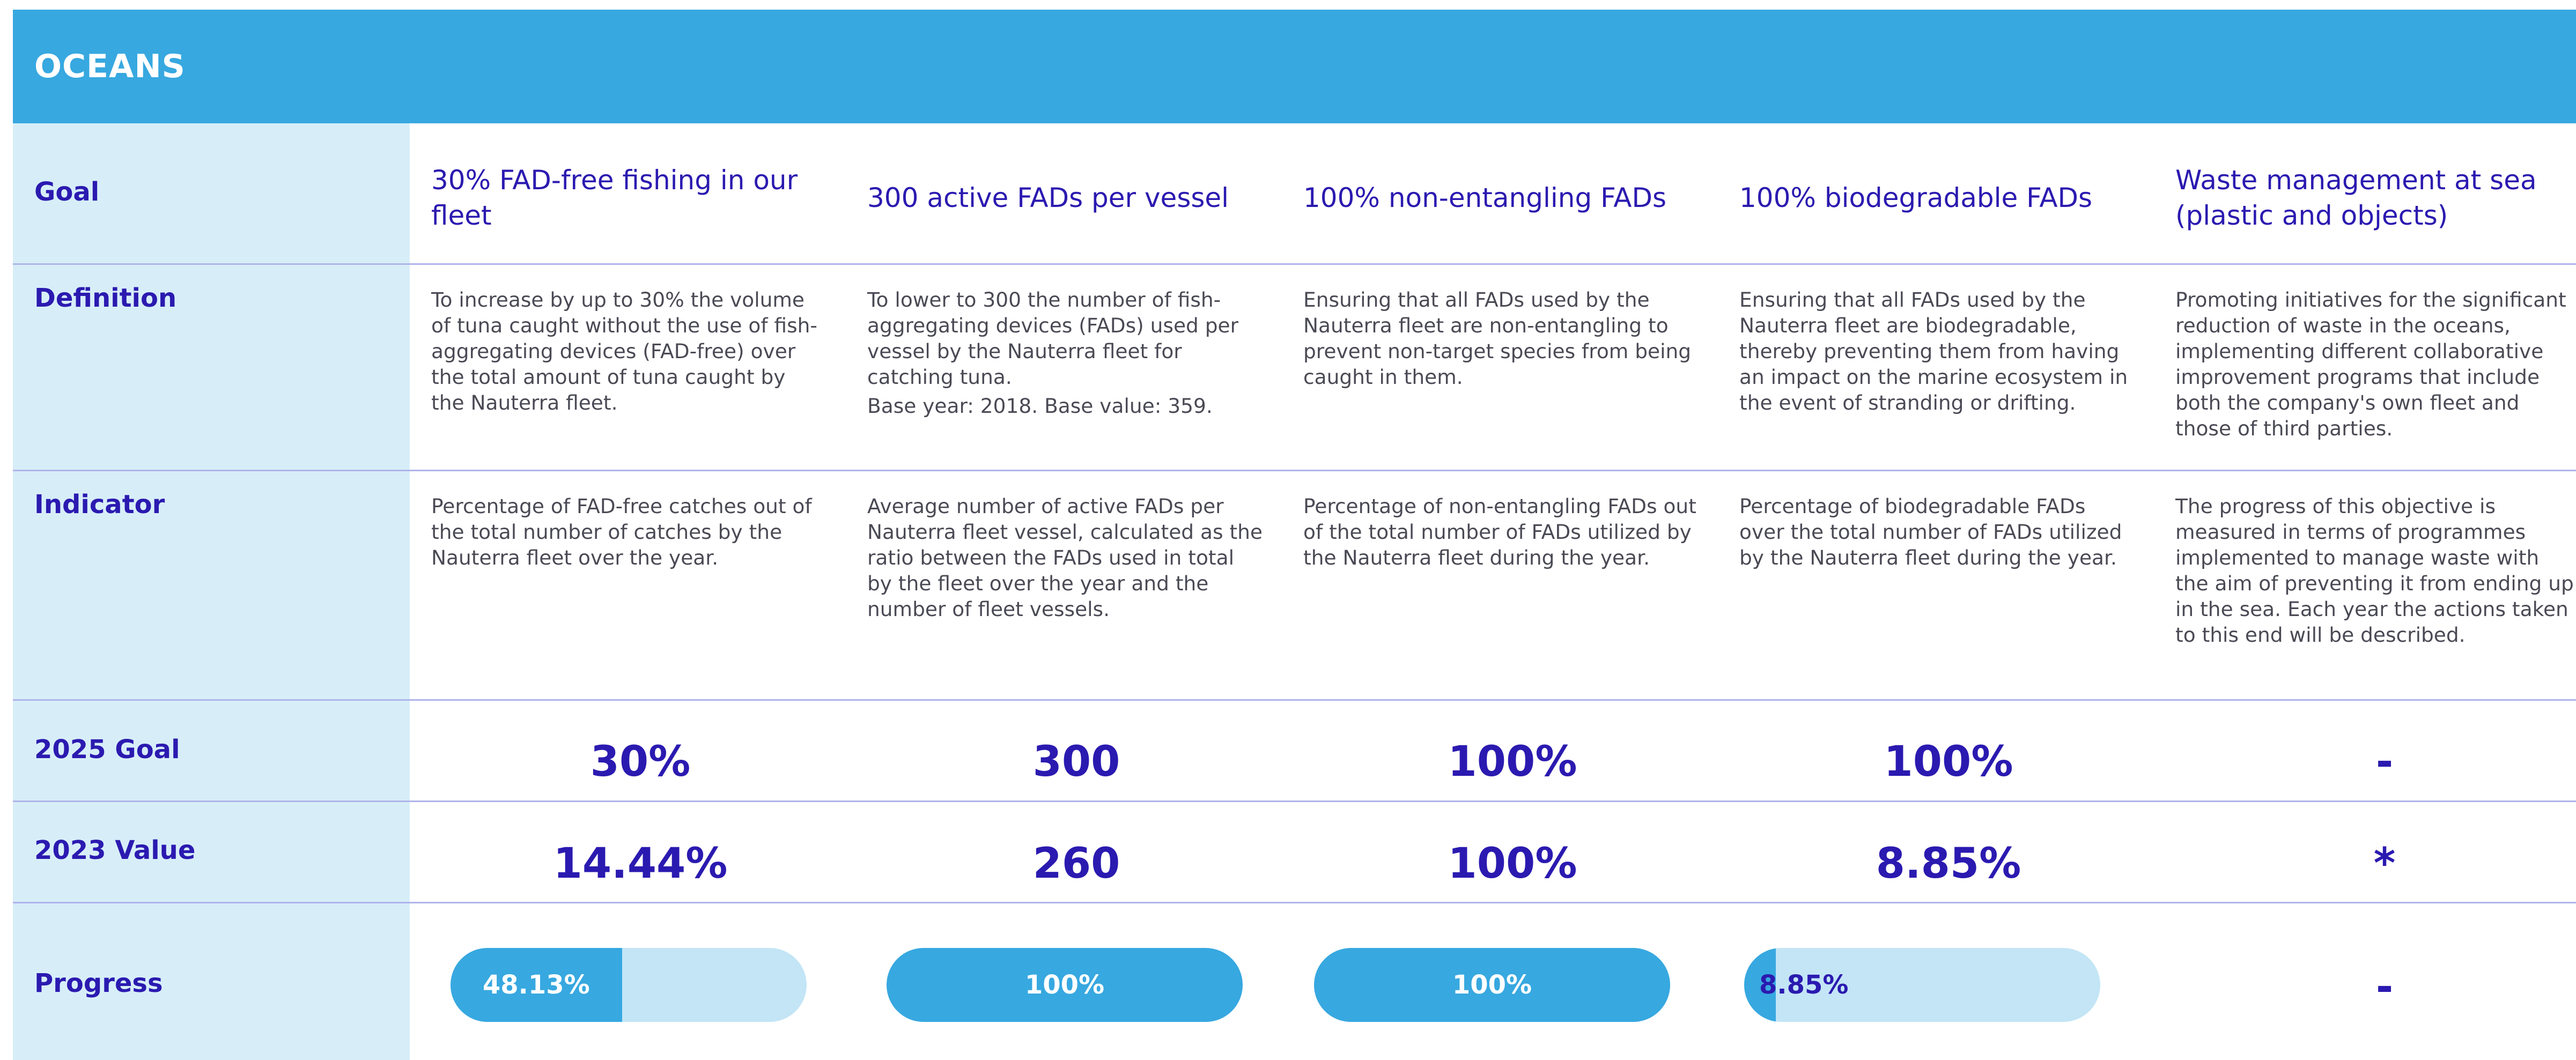 The width and height of the screenshot is (2576, 1060). I want to click on progress-empty-value: -, so click(2384, 987).